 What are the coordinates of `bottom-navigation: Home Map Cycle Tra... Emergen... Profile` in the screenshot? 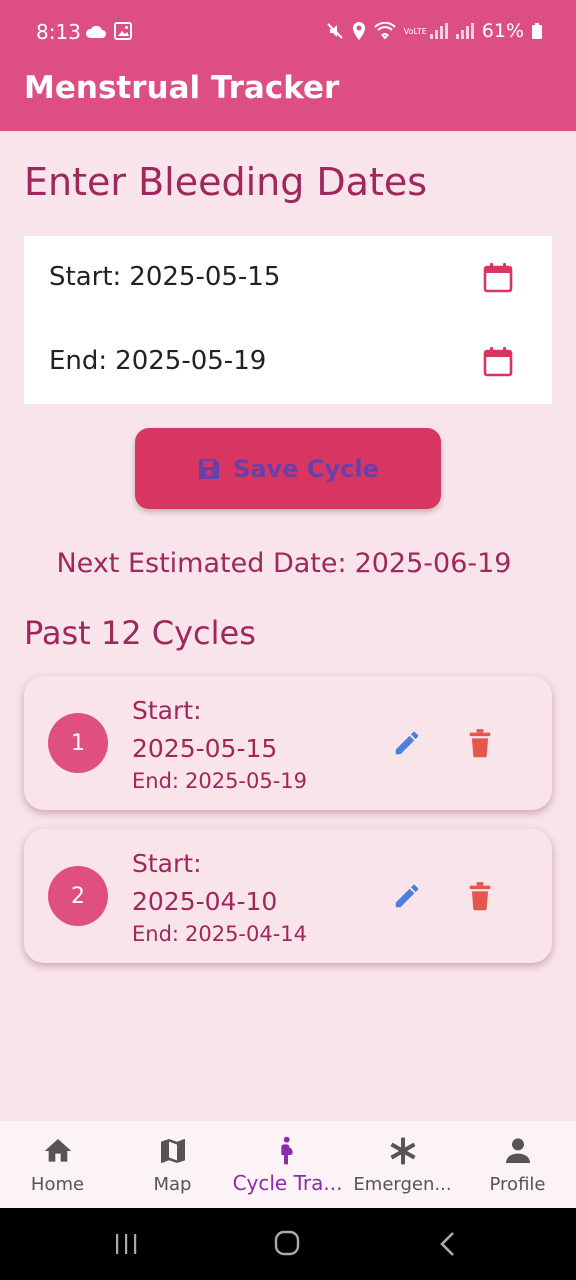 It's located at (288, 1164).